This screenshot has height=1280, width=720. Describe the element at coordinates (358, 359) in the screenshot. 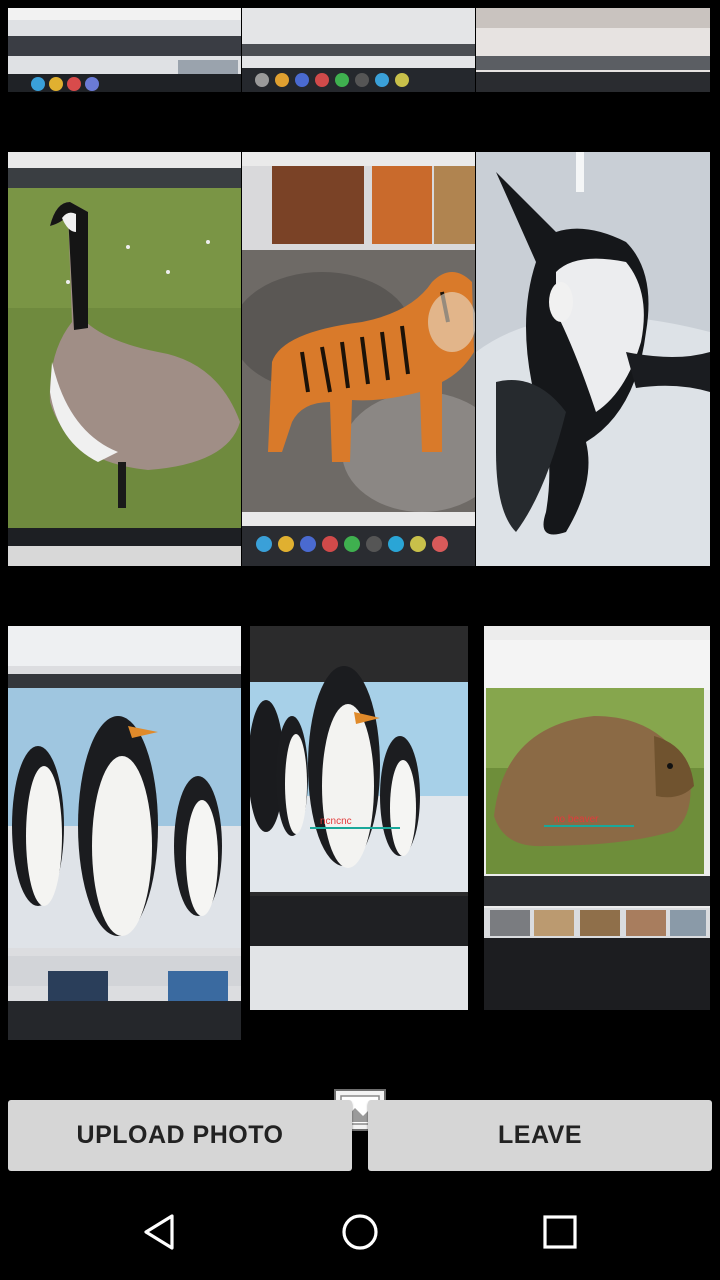

I see `photo-tile-tiger` at that location.